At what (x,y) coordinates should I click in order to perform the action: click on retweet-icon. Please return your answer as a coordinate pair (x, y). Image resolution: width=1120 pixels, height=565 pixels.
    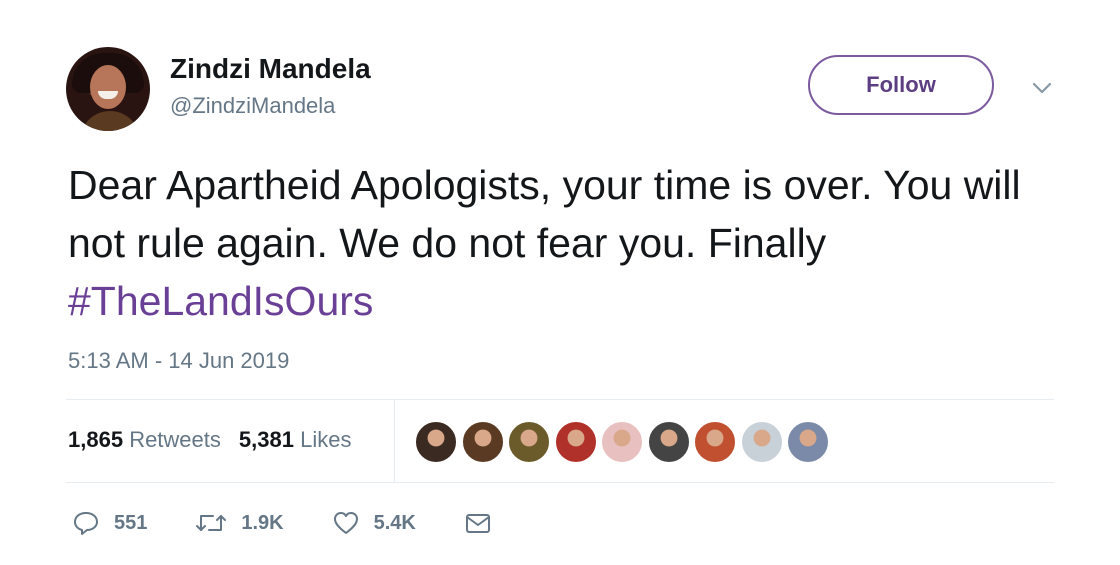
    Looking at the image, I should click on (211, 523).